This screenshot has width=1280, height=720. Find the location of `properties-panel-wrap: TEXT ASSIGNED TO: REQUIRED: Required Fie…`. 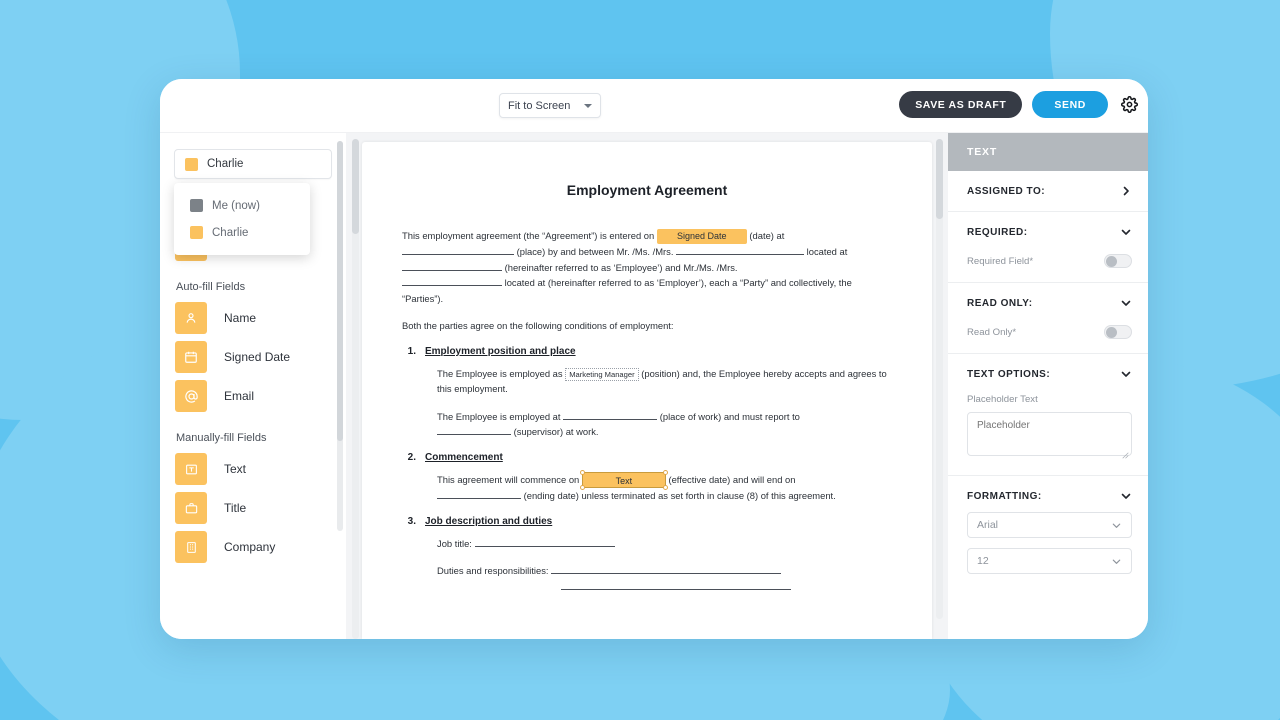

properties-panel-wrap: TEXT ASSIGNED TO: REQUIRED: Required Fie… is located at coordinates (1042, 386).